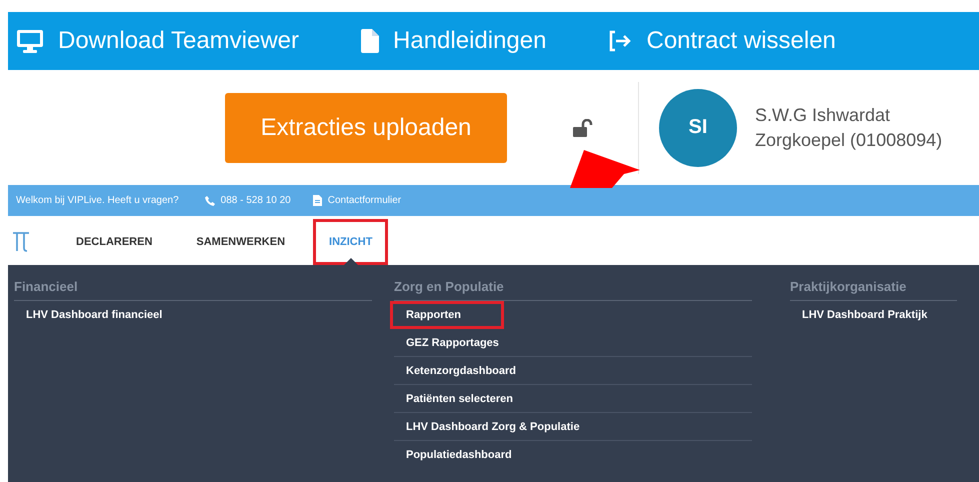 This screenshot has height=482, width=979. I want to click on exit-icon, so click(620, 41).